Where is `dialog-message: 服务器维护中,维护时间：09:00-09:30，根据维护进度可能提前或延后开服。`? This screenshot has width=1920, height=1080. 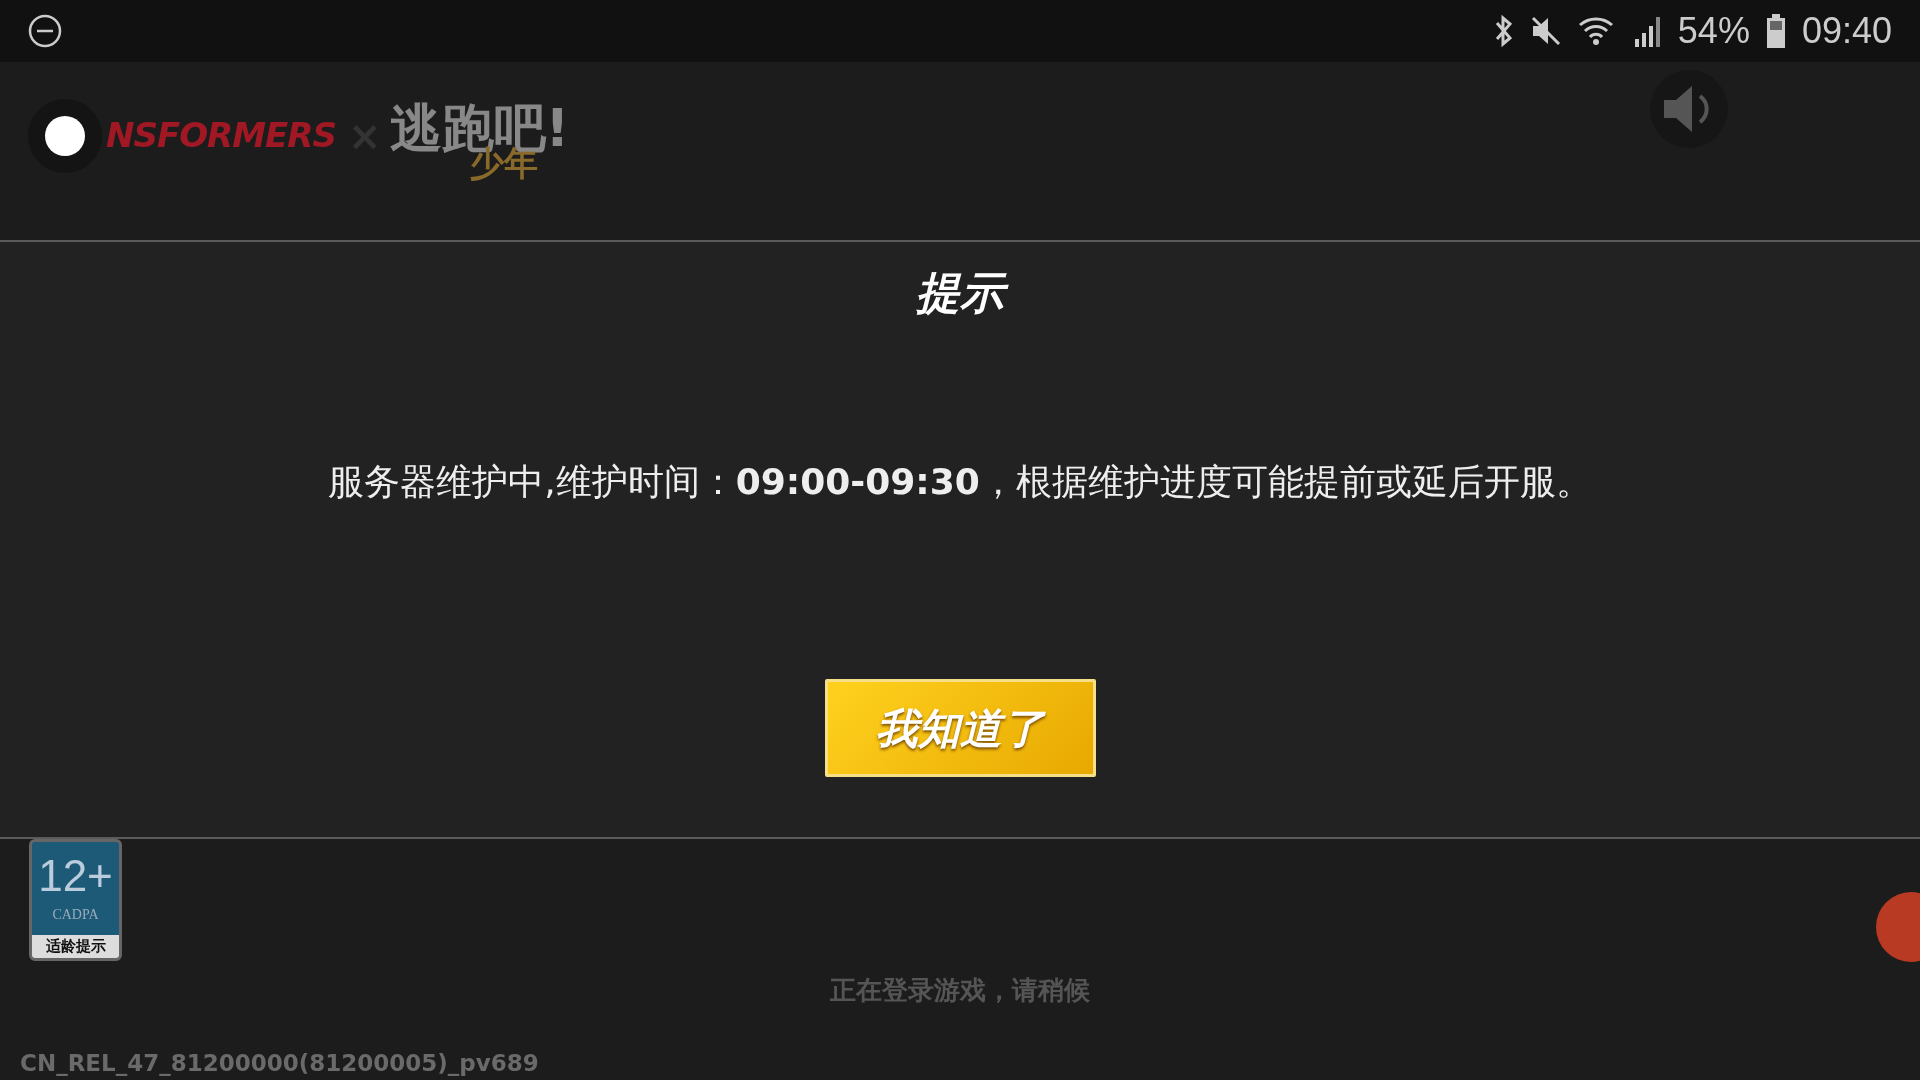
dialog-message: 服务器维护中,维护时间：09:00-09:30，根据维护进度可能提前或延后开服。 is located at coordinates (960, 482).